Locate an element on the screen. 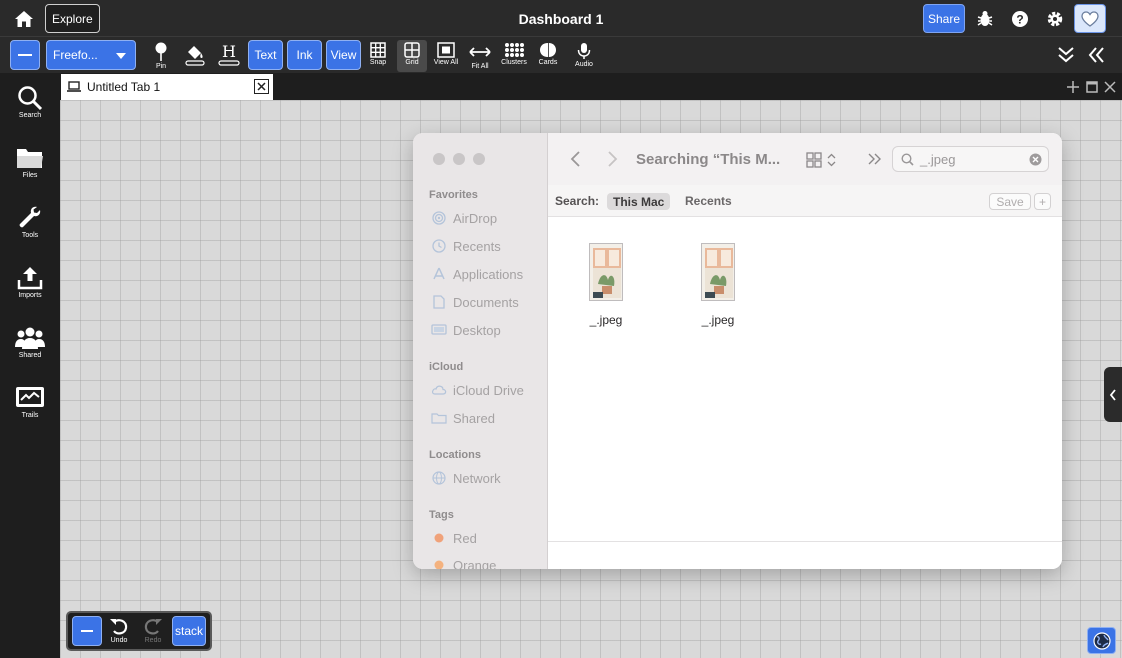  sidebar-item-label: Shared is located at coordinates (30, 355).